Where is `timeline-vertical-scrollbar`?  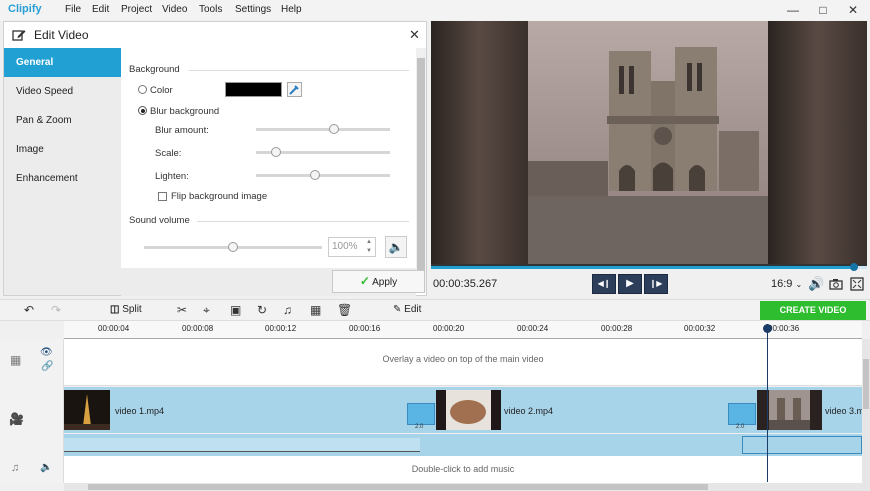 timeline-vertical-scrollbar is located at coordinates (866, 411).